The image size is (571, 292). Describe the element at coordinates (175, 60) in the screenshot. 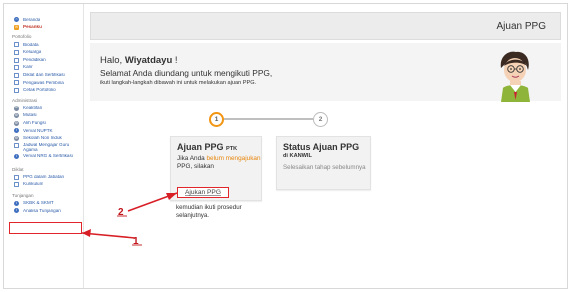

I see `greeting-suffix: !` at that location.